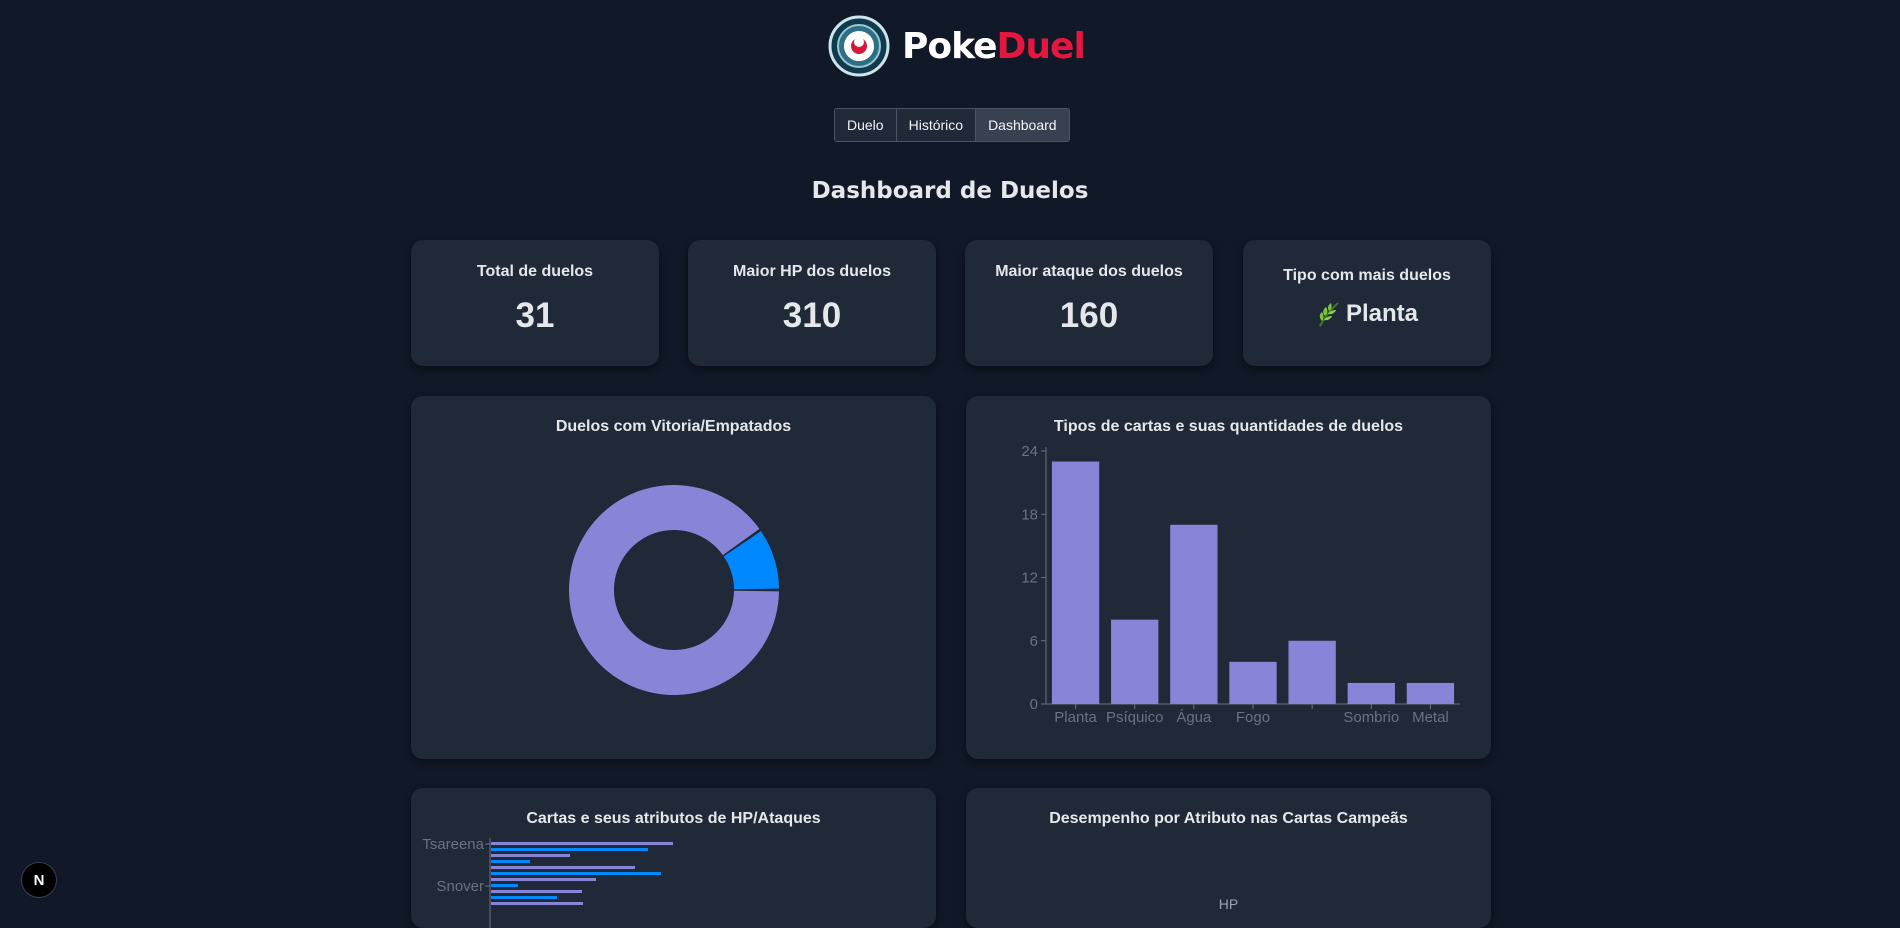  I want to click on stat-label: Maior HP dos duelos, so click(812, 271).